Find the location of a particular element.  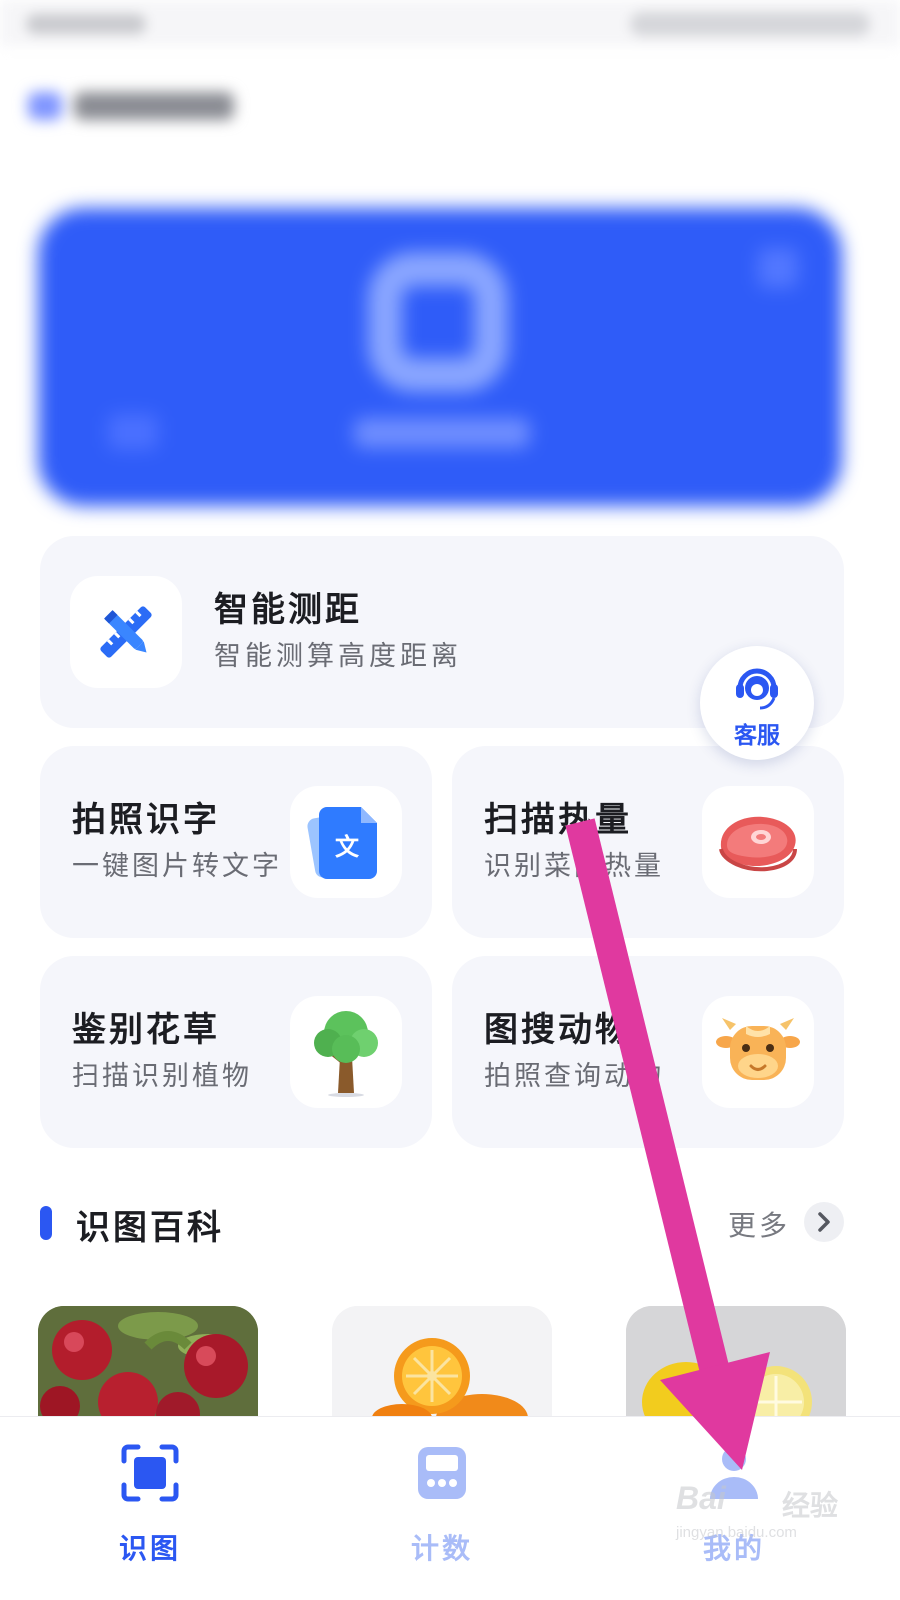

annotation-arrow is located at coordinates (667, 1144).